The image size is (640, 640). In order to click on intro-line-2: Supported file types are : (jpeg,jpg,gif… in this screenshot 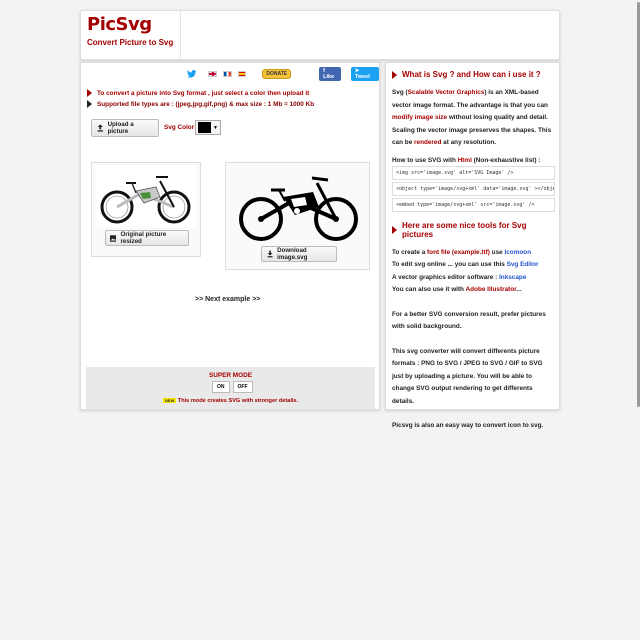, I will do `click(200, 104)`.